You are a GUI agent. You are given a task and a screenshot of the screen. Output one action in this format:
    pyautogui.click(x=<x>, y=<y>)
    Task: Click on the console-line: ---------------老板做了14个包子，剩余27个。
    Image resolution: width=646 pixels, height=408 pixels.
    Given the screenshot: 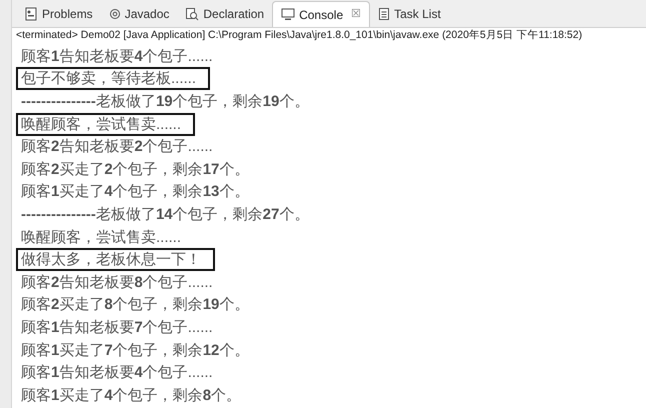 What is the action you would take?
    pyautogui.click(x=165, y=214)
    